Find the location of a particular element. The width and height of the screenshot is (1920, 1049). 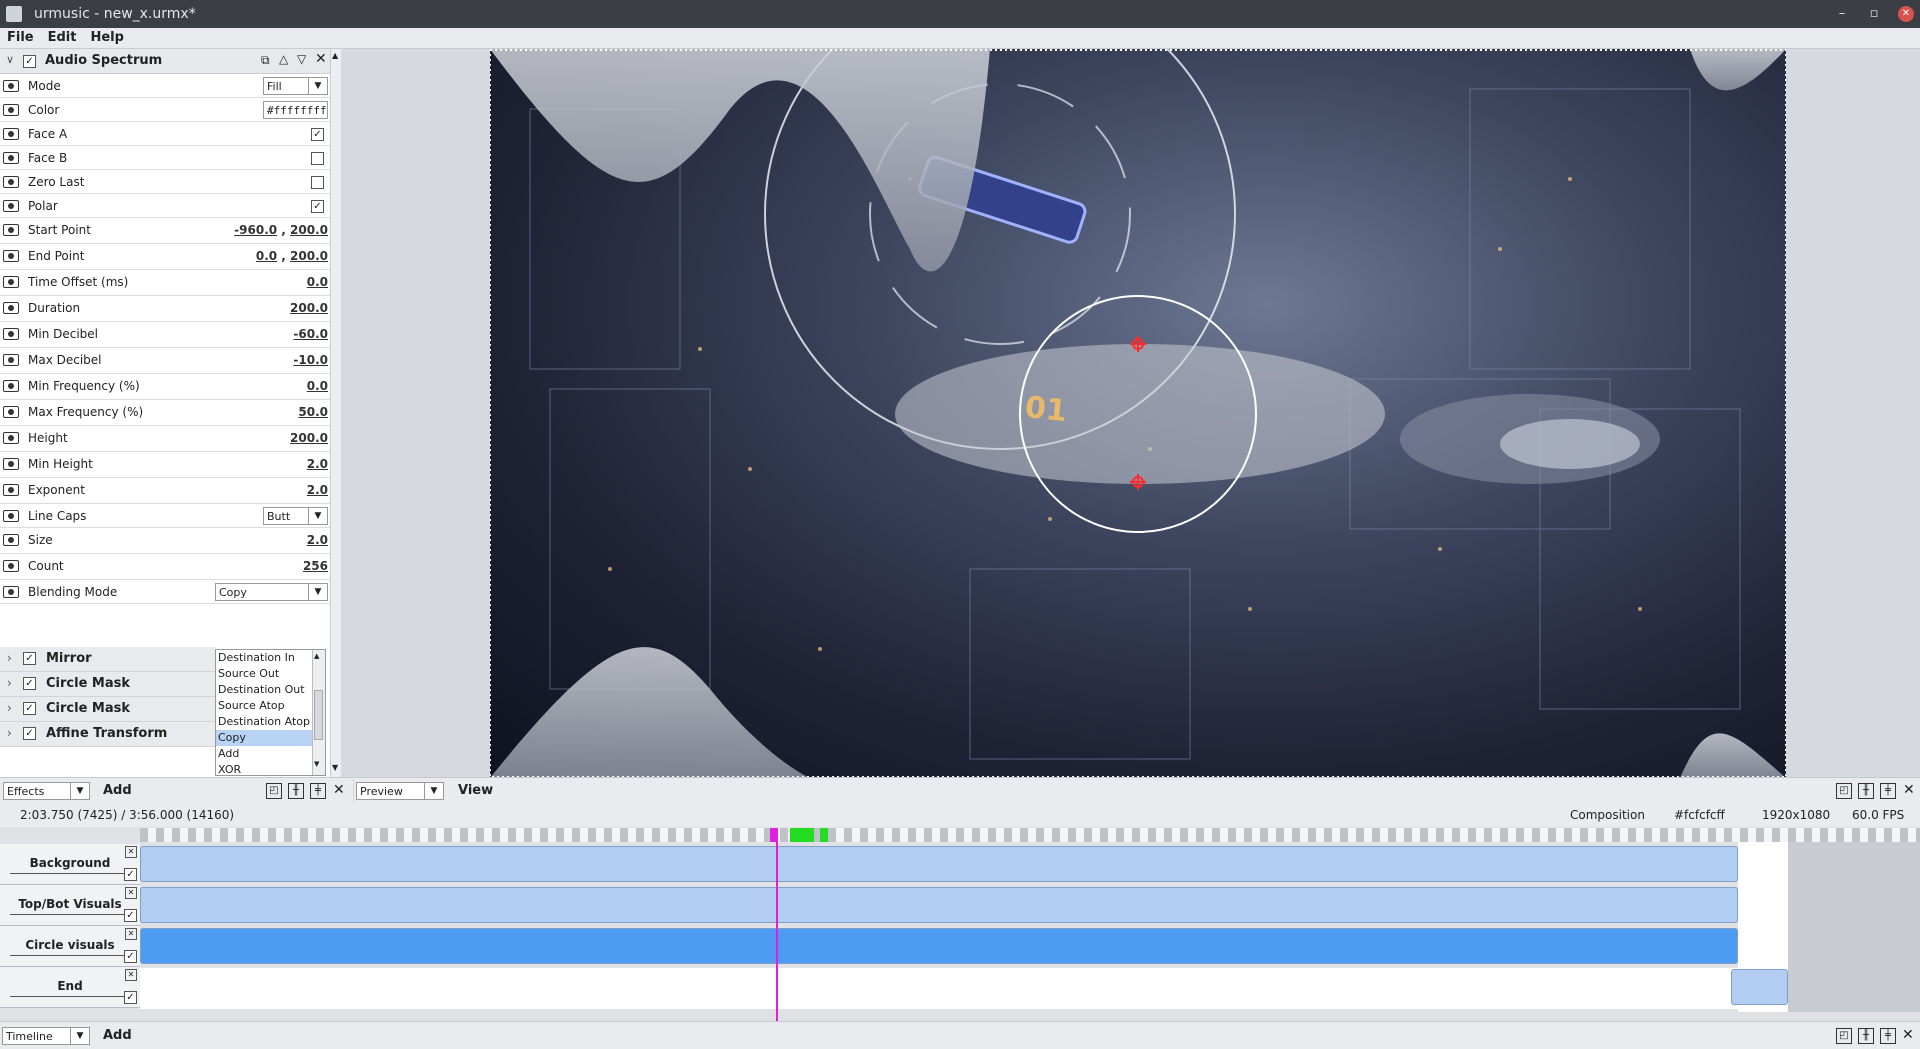

sub-effect-row: › ✓ Affine Transform is located at coordinates (107, 734).